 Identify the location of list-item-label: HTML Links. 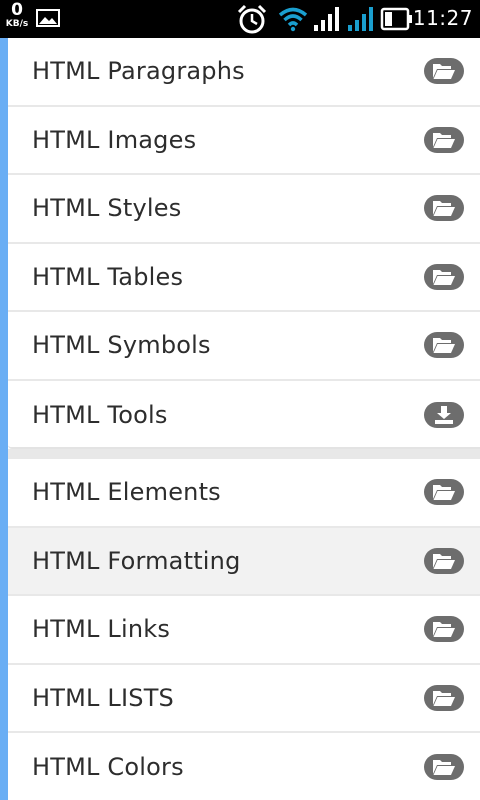
(101, 629).